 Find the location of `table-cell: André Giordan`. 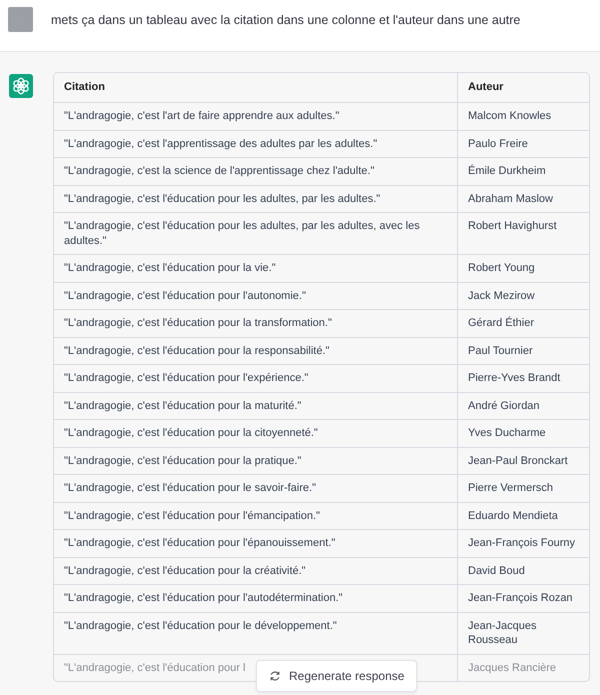

table-cell: André Giordan is located at coordinates (523, 406).